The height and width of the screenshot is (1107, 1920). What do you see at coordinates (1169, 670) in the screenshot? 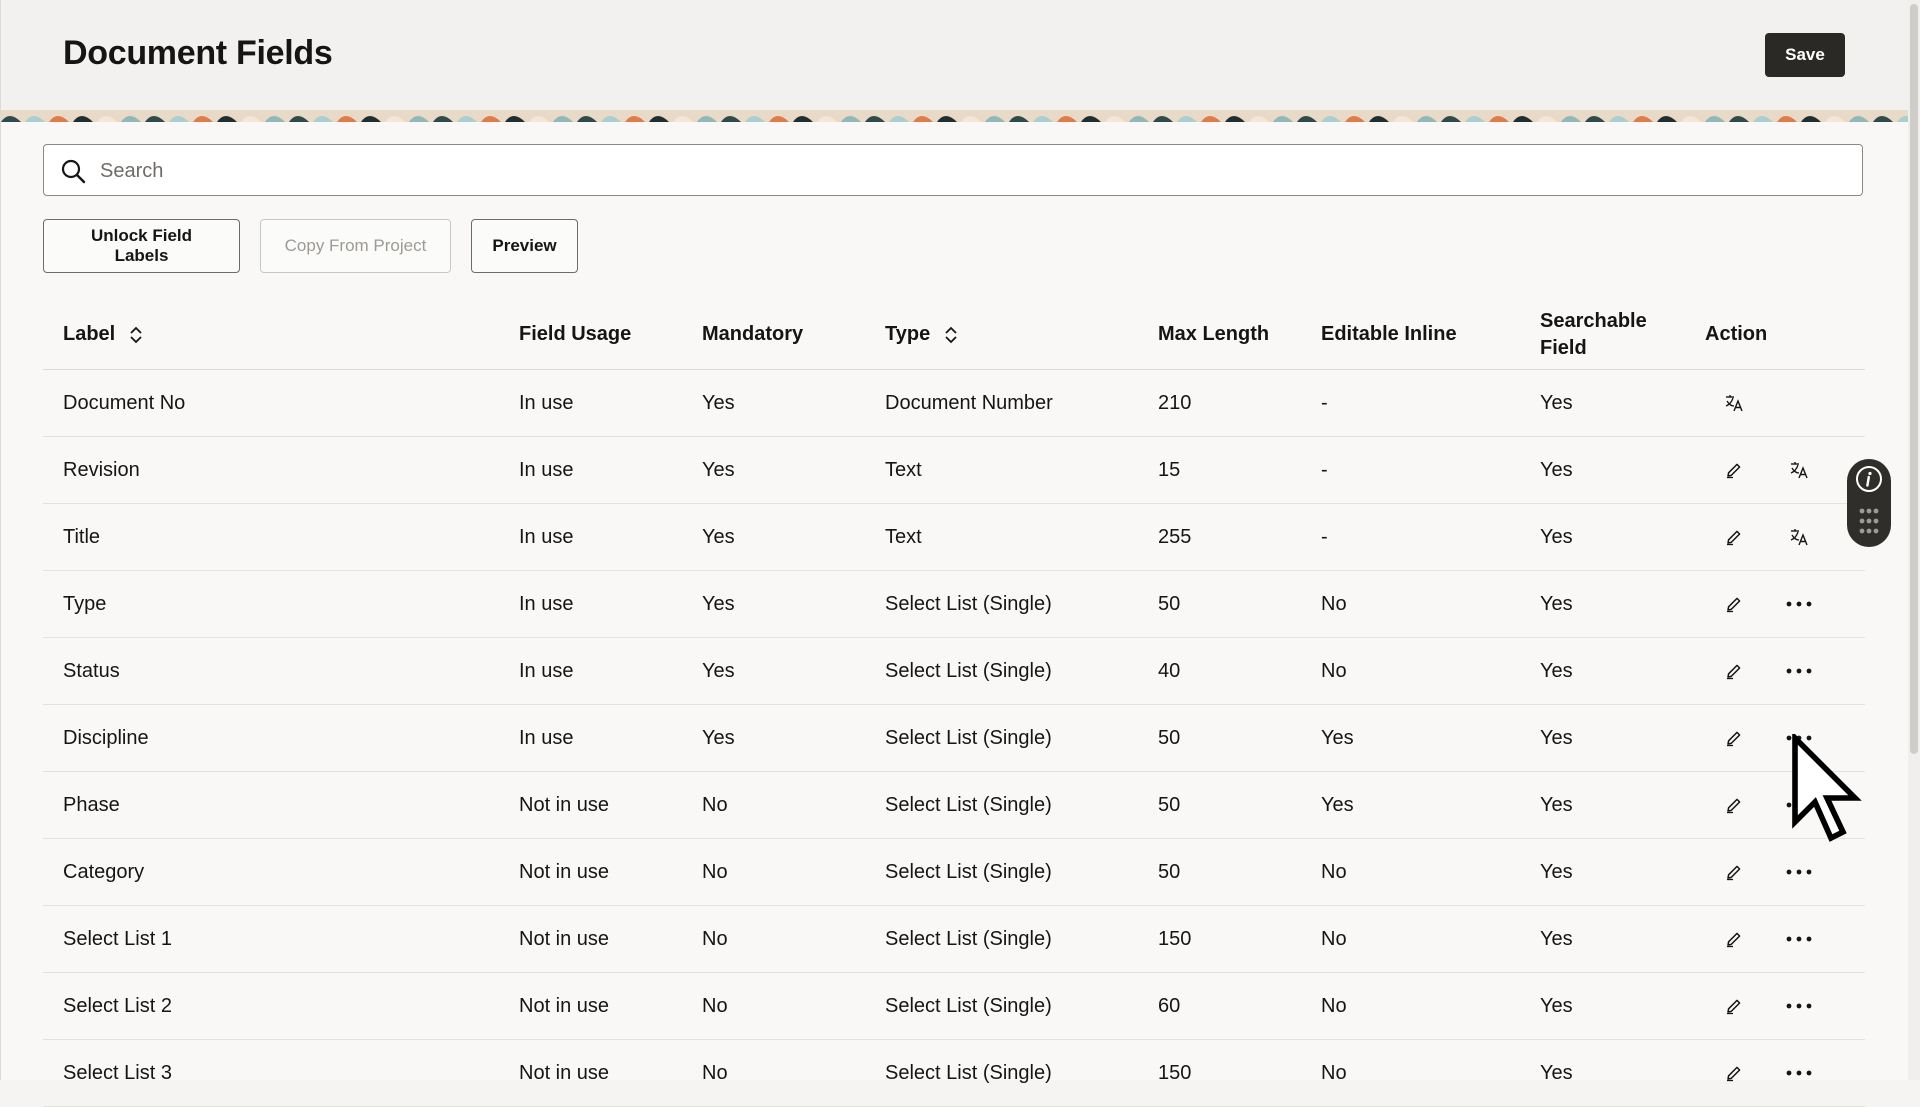
I see `cell-max-length: 40` at bounding box center [1169, 670].